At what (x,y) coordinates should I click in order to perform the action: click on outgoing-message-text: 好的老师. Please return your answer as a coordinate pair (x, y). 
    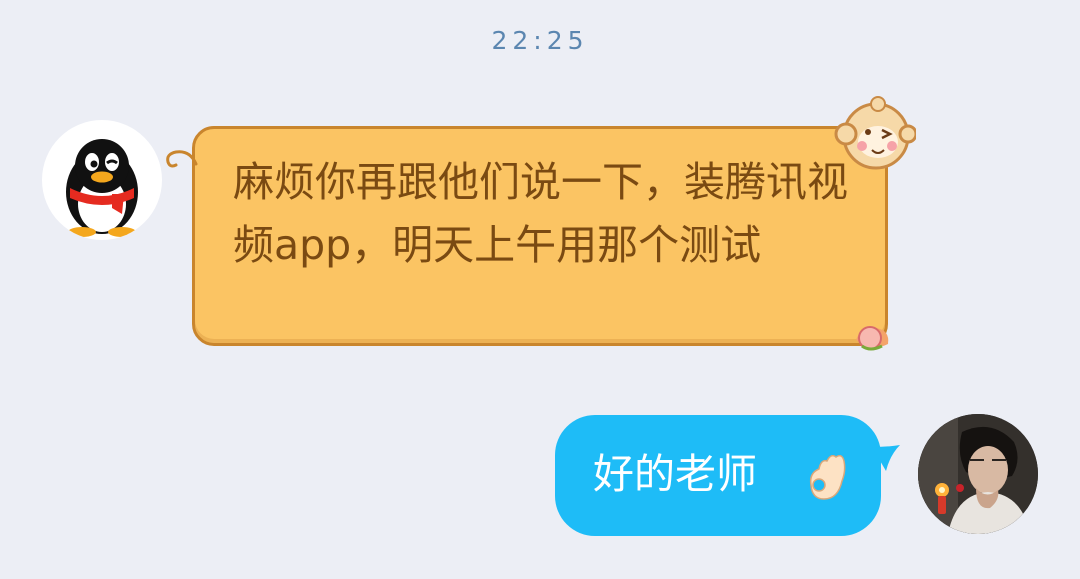
    Looking at the image, I should click on (675, 474).